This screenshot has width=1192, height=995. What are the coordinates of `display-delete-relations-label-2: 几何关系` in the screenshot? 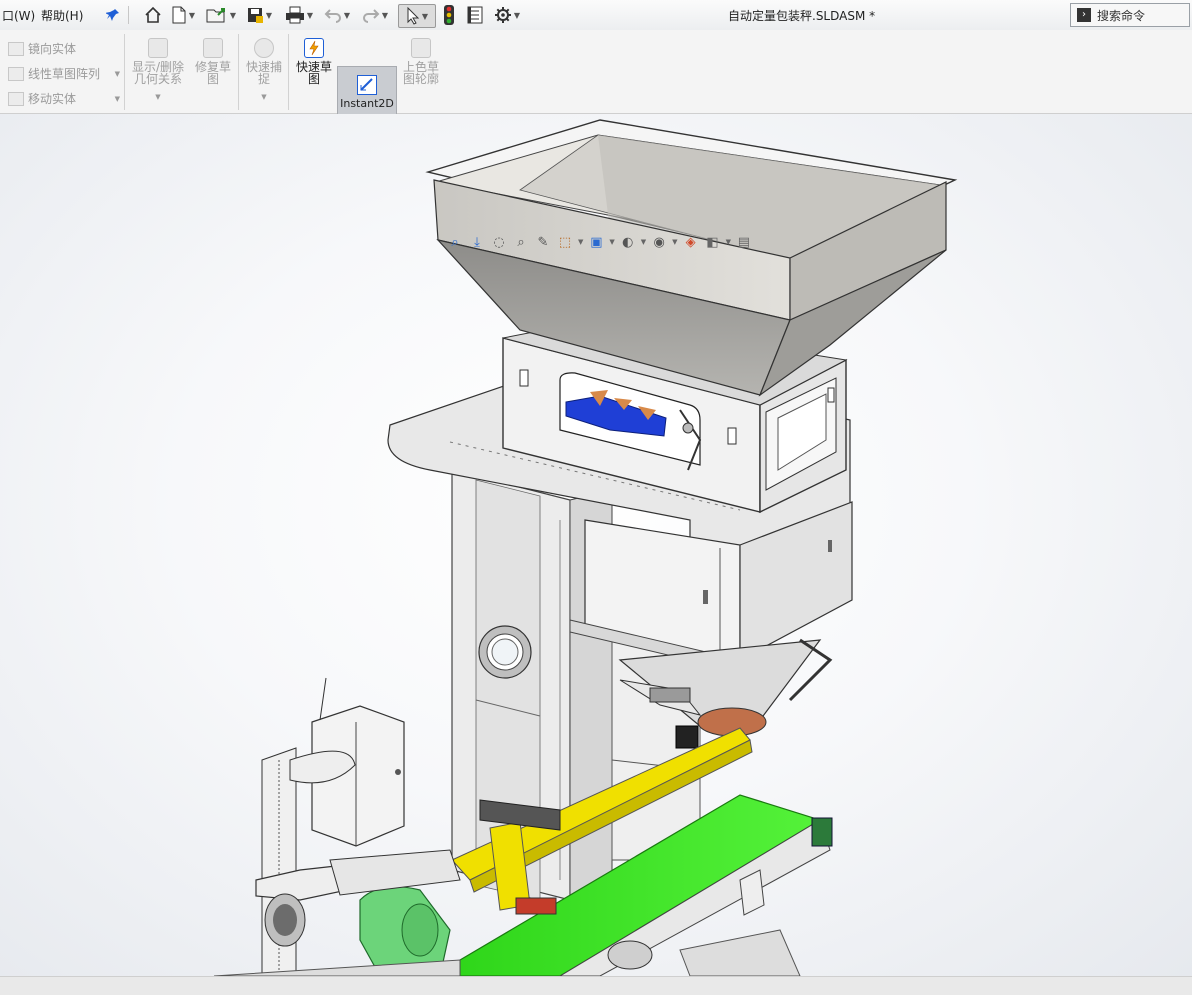 It's located at (157, 79).